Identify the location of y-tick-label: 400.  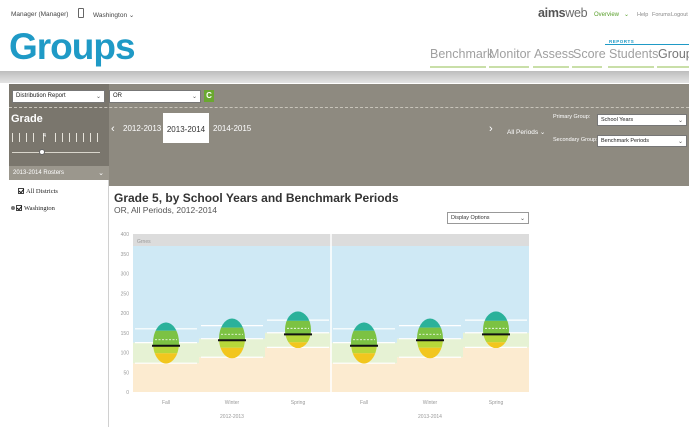
(125, 235).